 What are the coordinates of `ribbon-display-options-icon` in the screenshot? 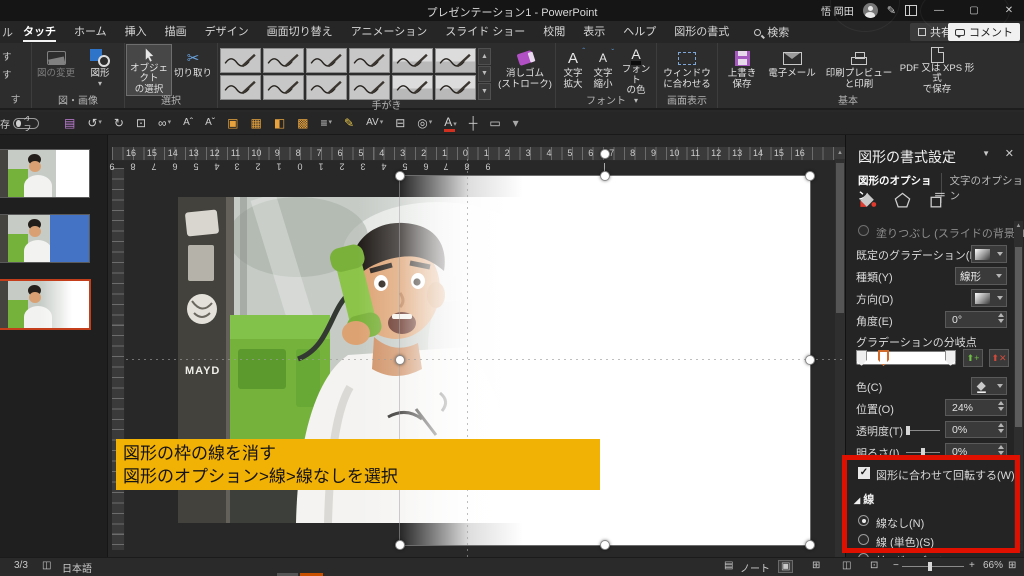 It's located at (911, 10).